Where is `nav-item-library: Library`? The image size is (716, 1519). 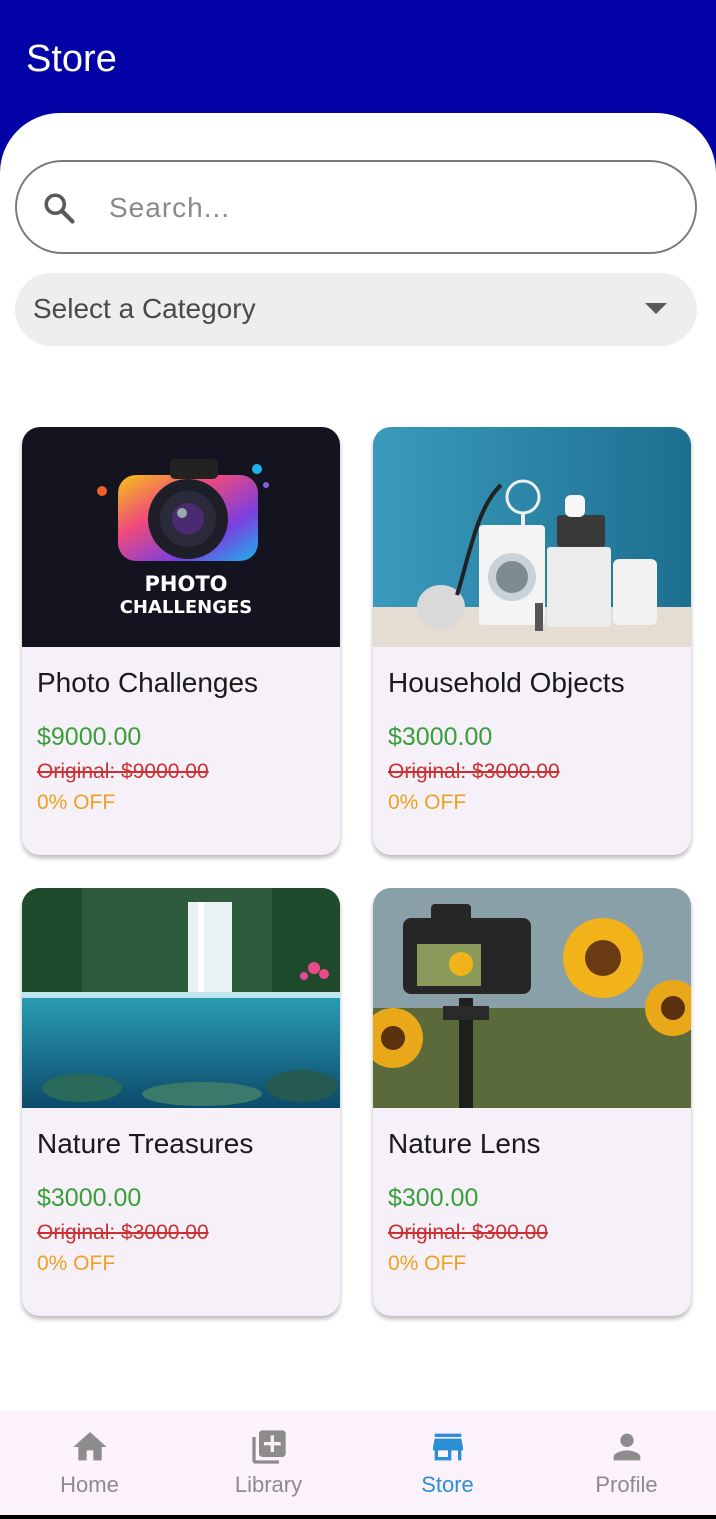 nav-item-library: Library is located at coordinates (268, 1463).